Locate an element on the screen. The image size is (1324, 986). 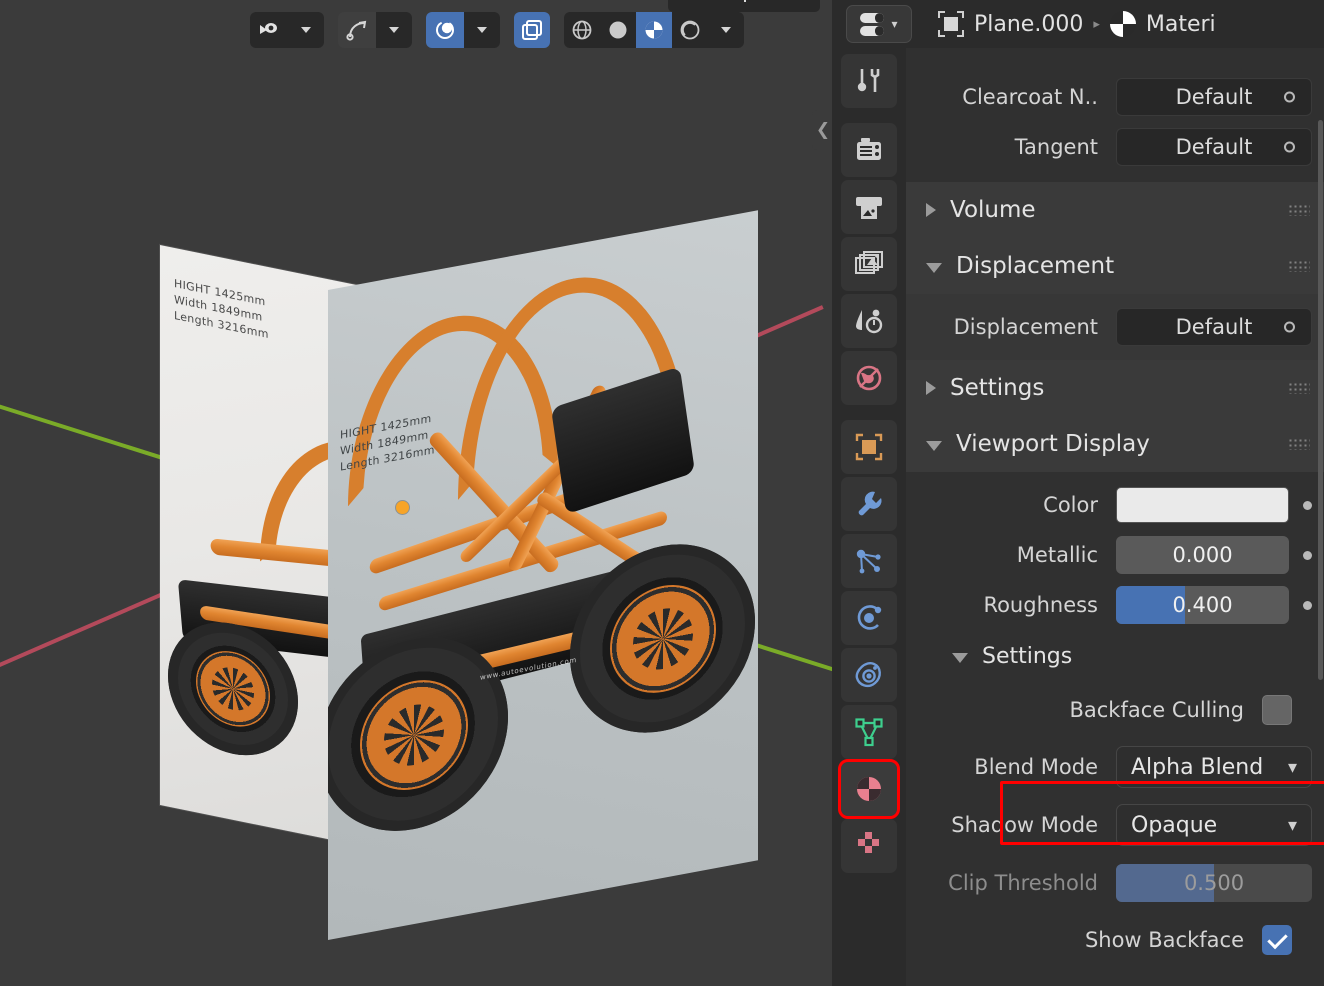
proportional-edit-icon is located at coordinates (445, 30).